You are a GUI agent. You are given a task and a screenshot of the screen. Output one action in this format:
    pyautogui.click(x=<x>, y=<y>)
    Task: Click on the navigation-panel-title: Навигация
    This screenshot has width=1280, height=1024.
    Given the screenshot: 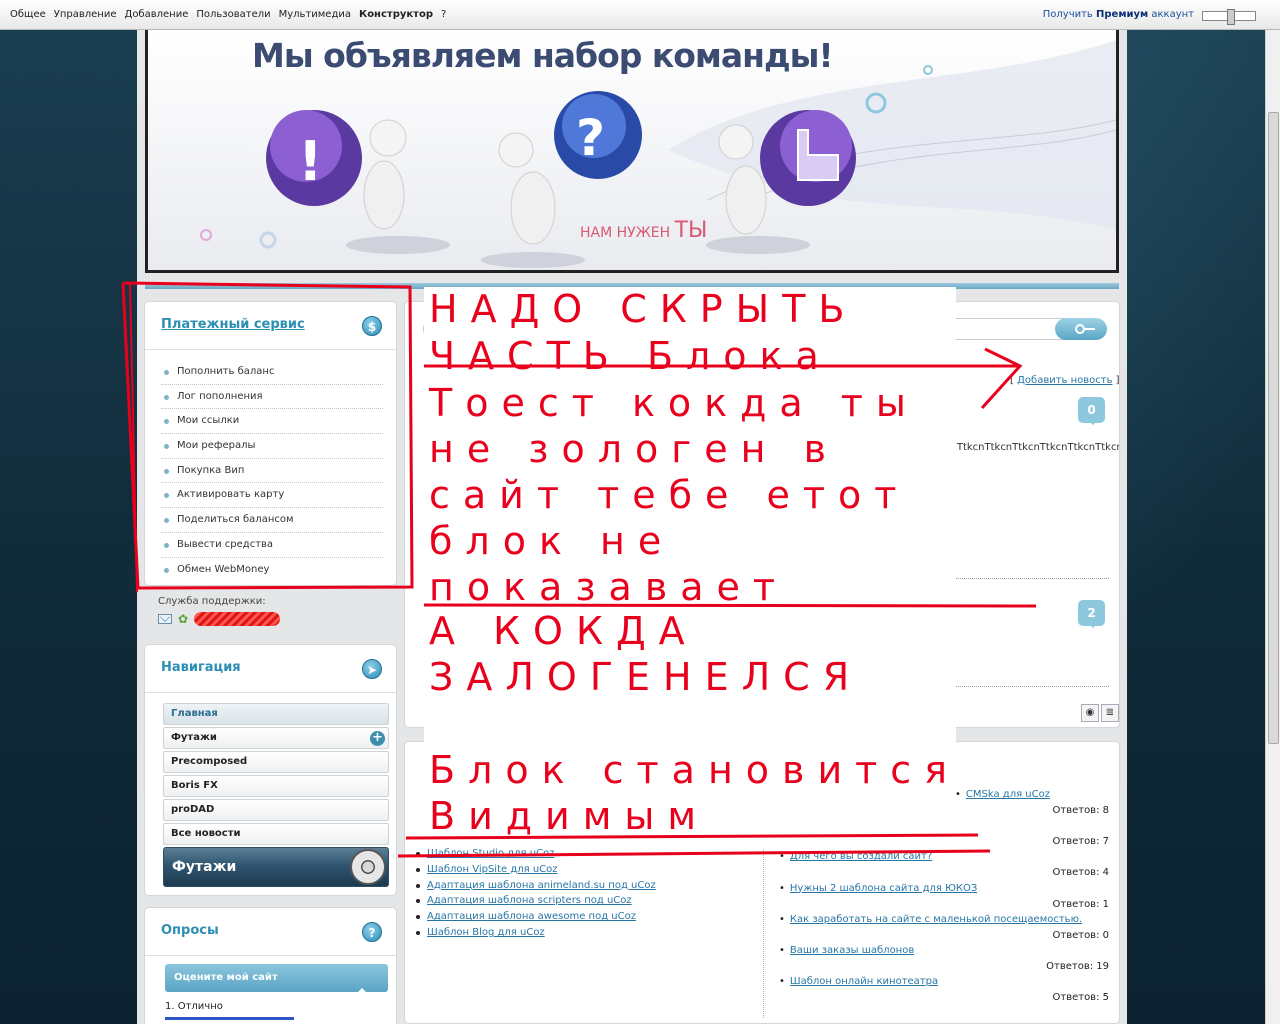 What is the action you would take?
    pyautogui.click(x=201, y=667)
    